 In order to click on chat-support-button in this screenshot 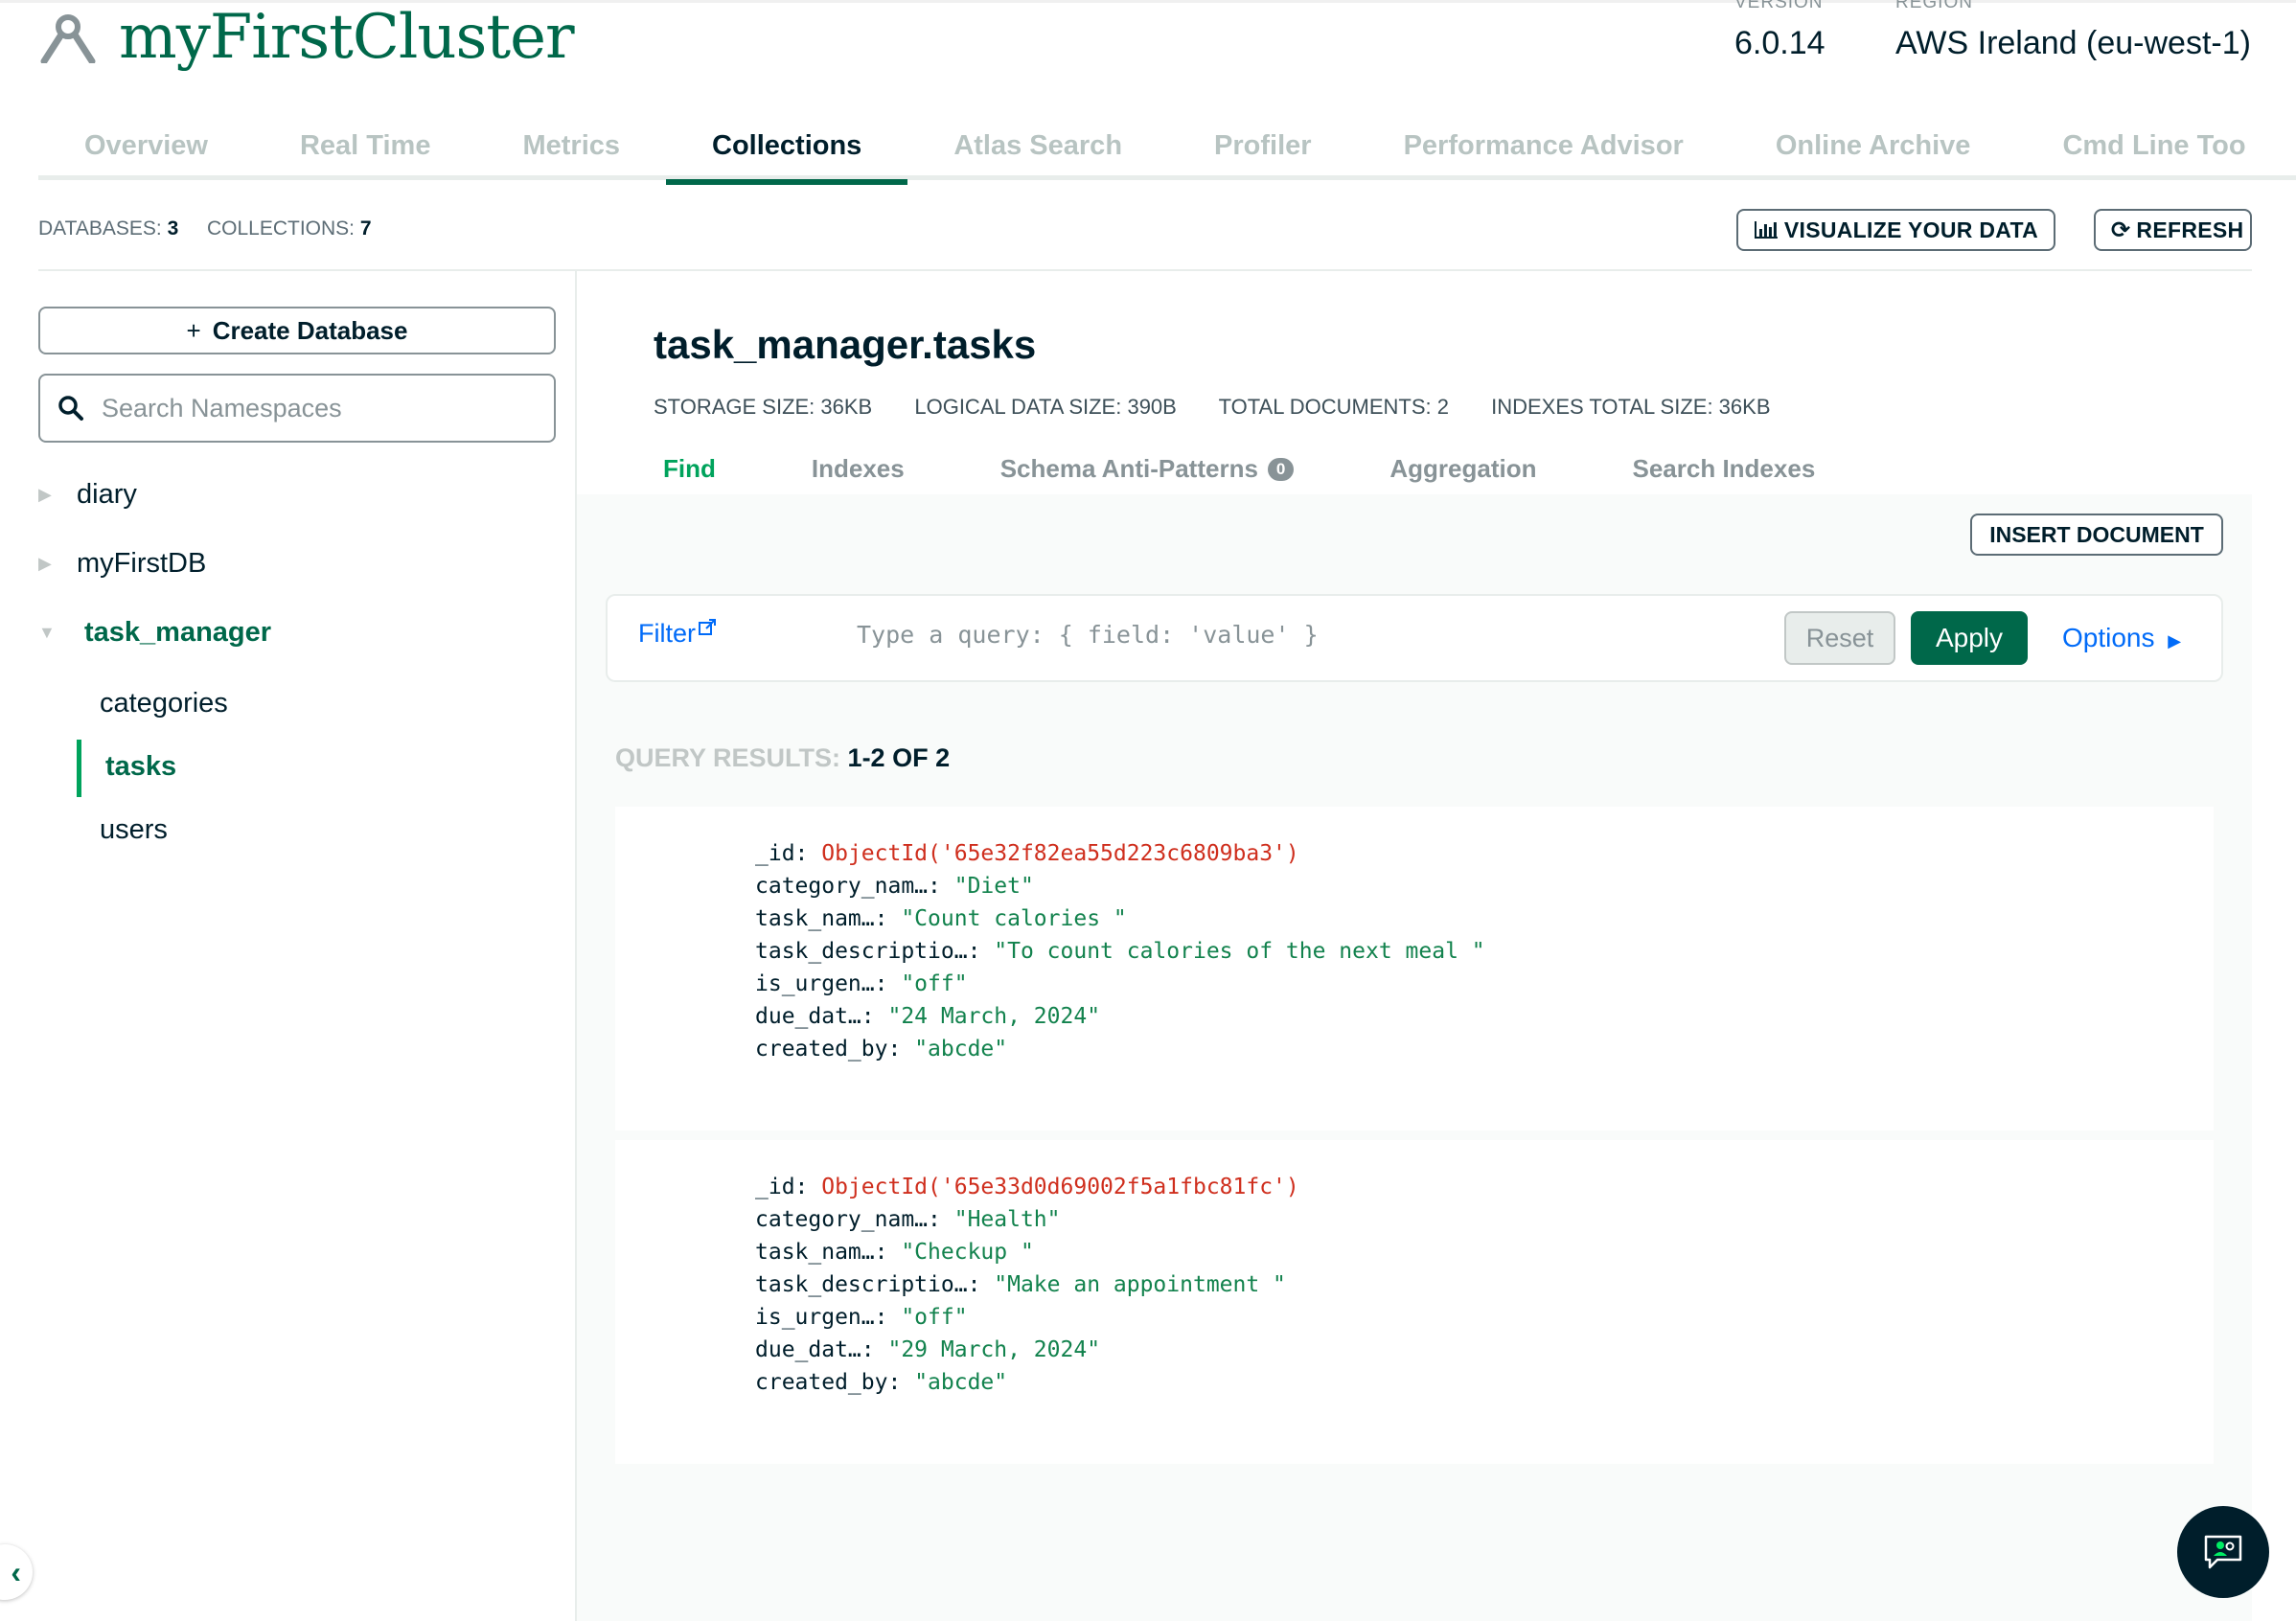, I will do `click(2223, 1552)`.